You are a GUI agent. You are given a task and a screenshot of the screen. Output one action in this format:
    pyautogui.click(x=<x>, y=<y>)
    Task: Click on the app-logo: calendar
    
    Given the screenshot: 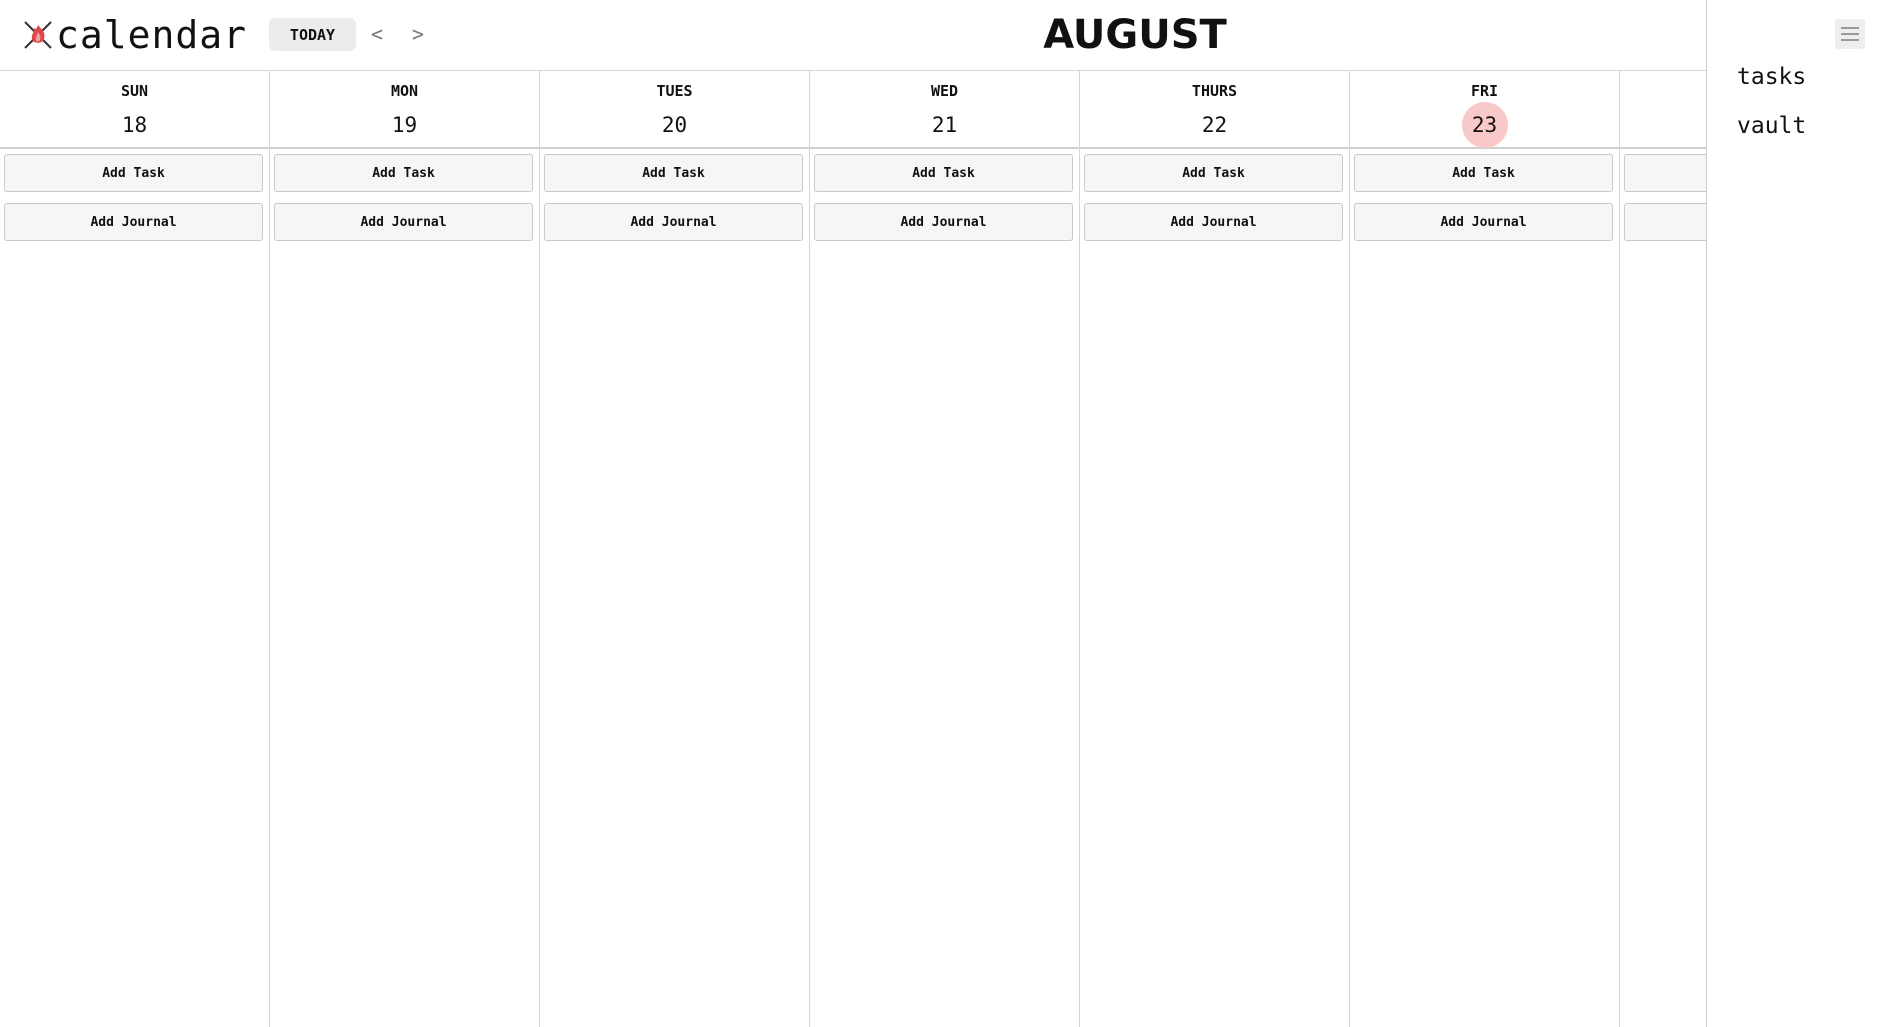 What is the action you would take?
    pyautogui.click(x=134, y=35)
    